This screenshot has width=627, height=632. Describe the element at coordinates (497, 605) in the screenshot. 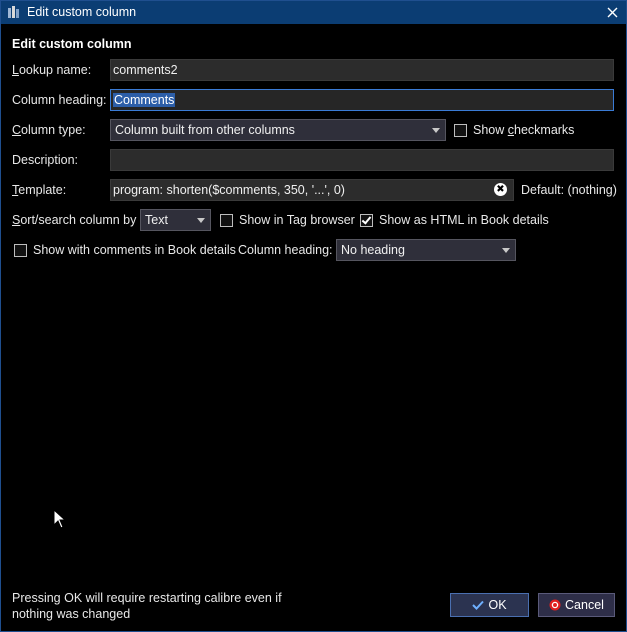

I see `ok-button-label: OK` at that location.